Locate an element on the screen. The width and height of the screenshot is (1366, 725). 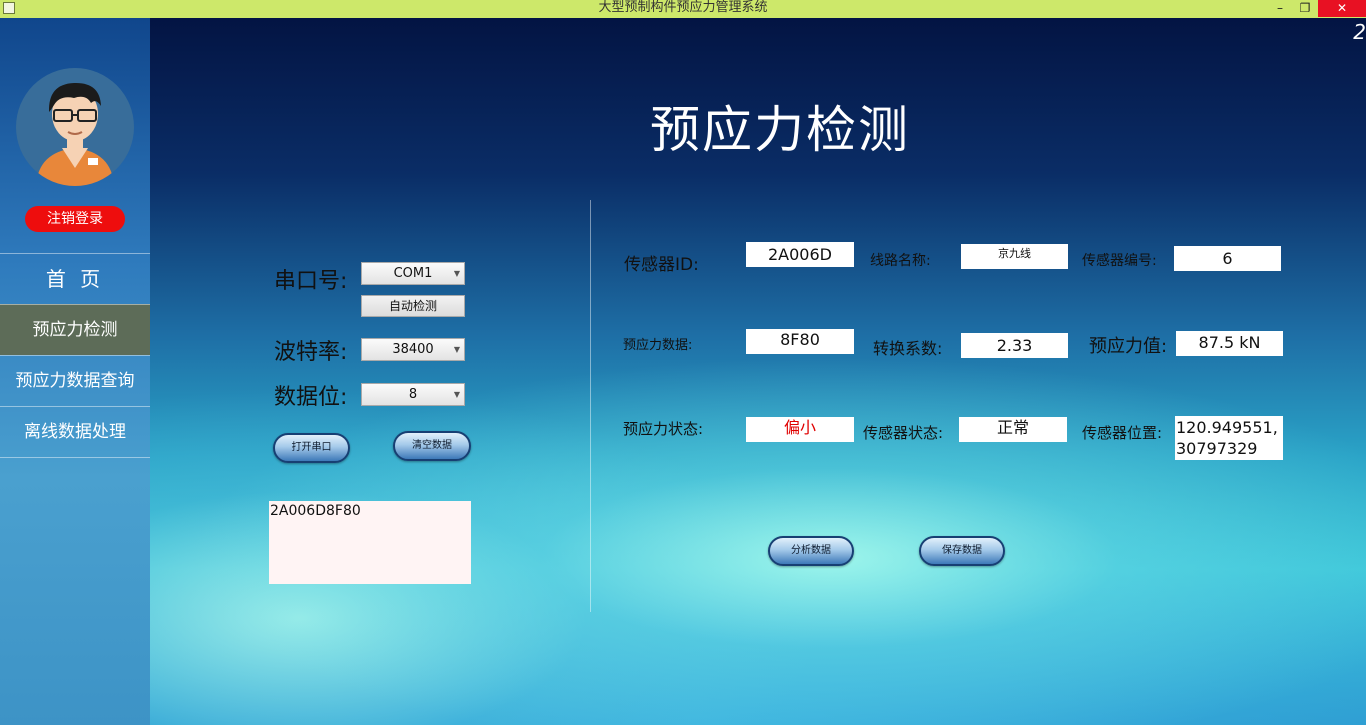
databits-select: 8 ▼ is located at coordinates (413, 394).